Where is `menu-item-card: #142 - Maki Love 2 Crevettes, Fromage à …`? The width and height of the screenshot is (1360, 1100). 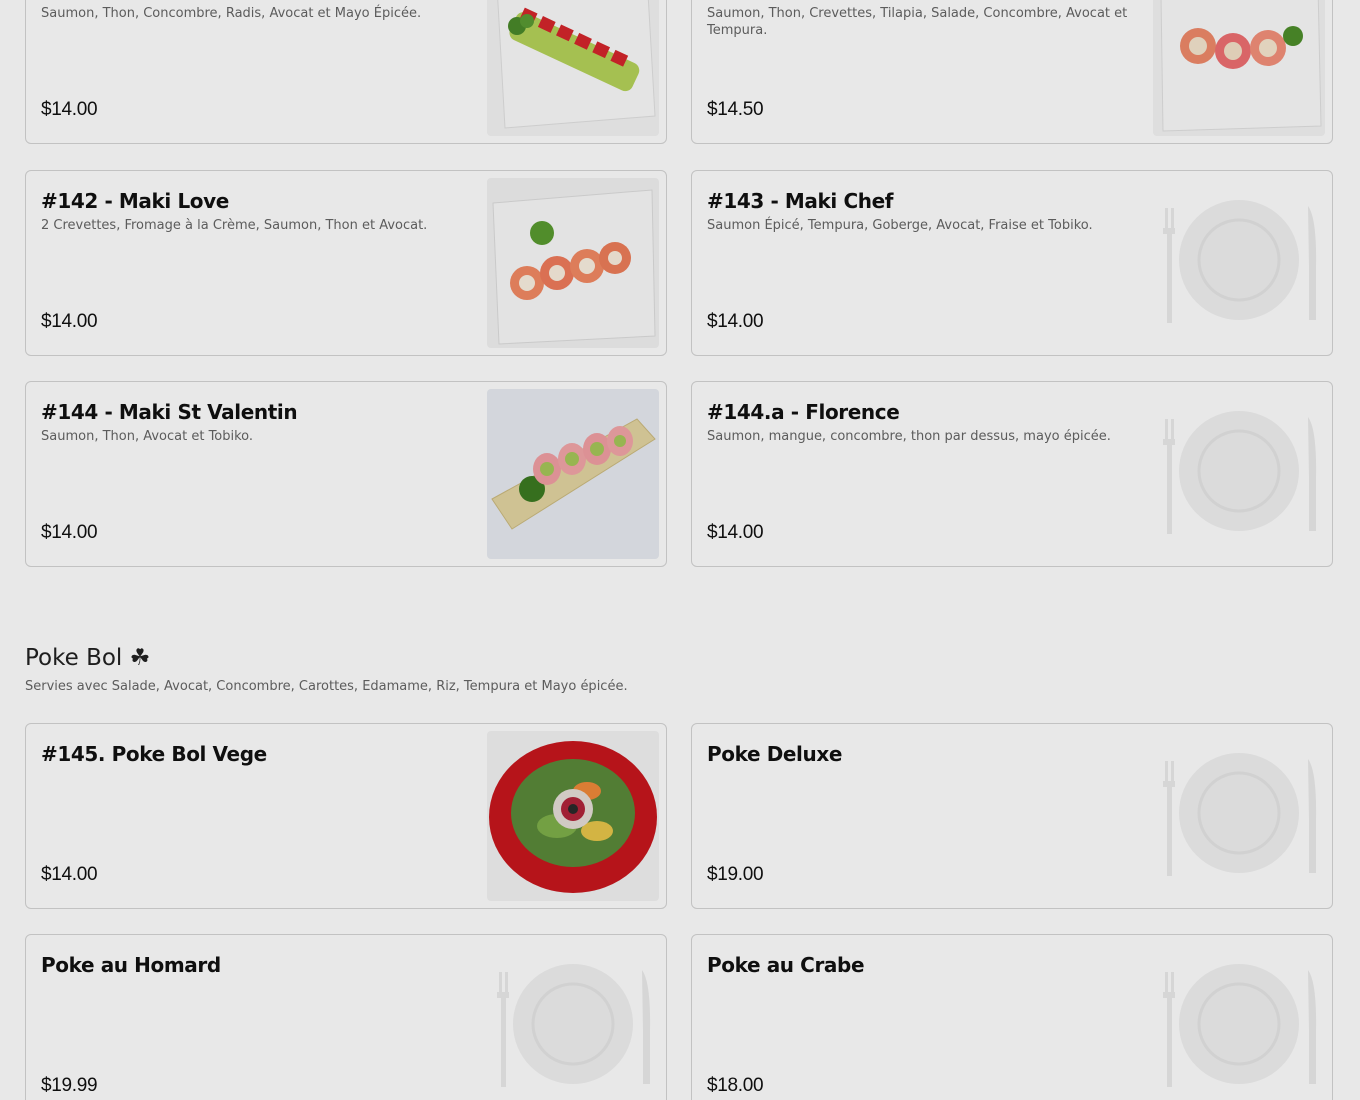
menu-item-card: #142 - Maki Love 2 Crevettes, Fromage à … is located at coordinates (346, 263).